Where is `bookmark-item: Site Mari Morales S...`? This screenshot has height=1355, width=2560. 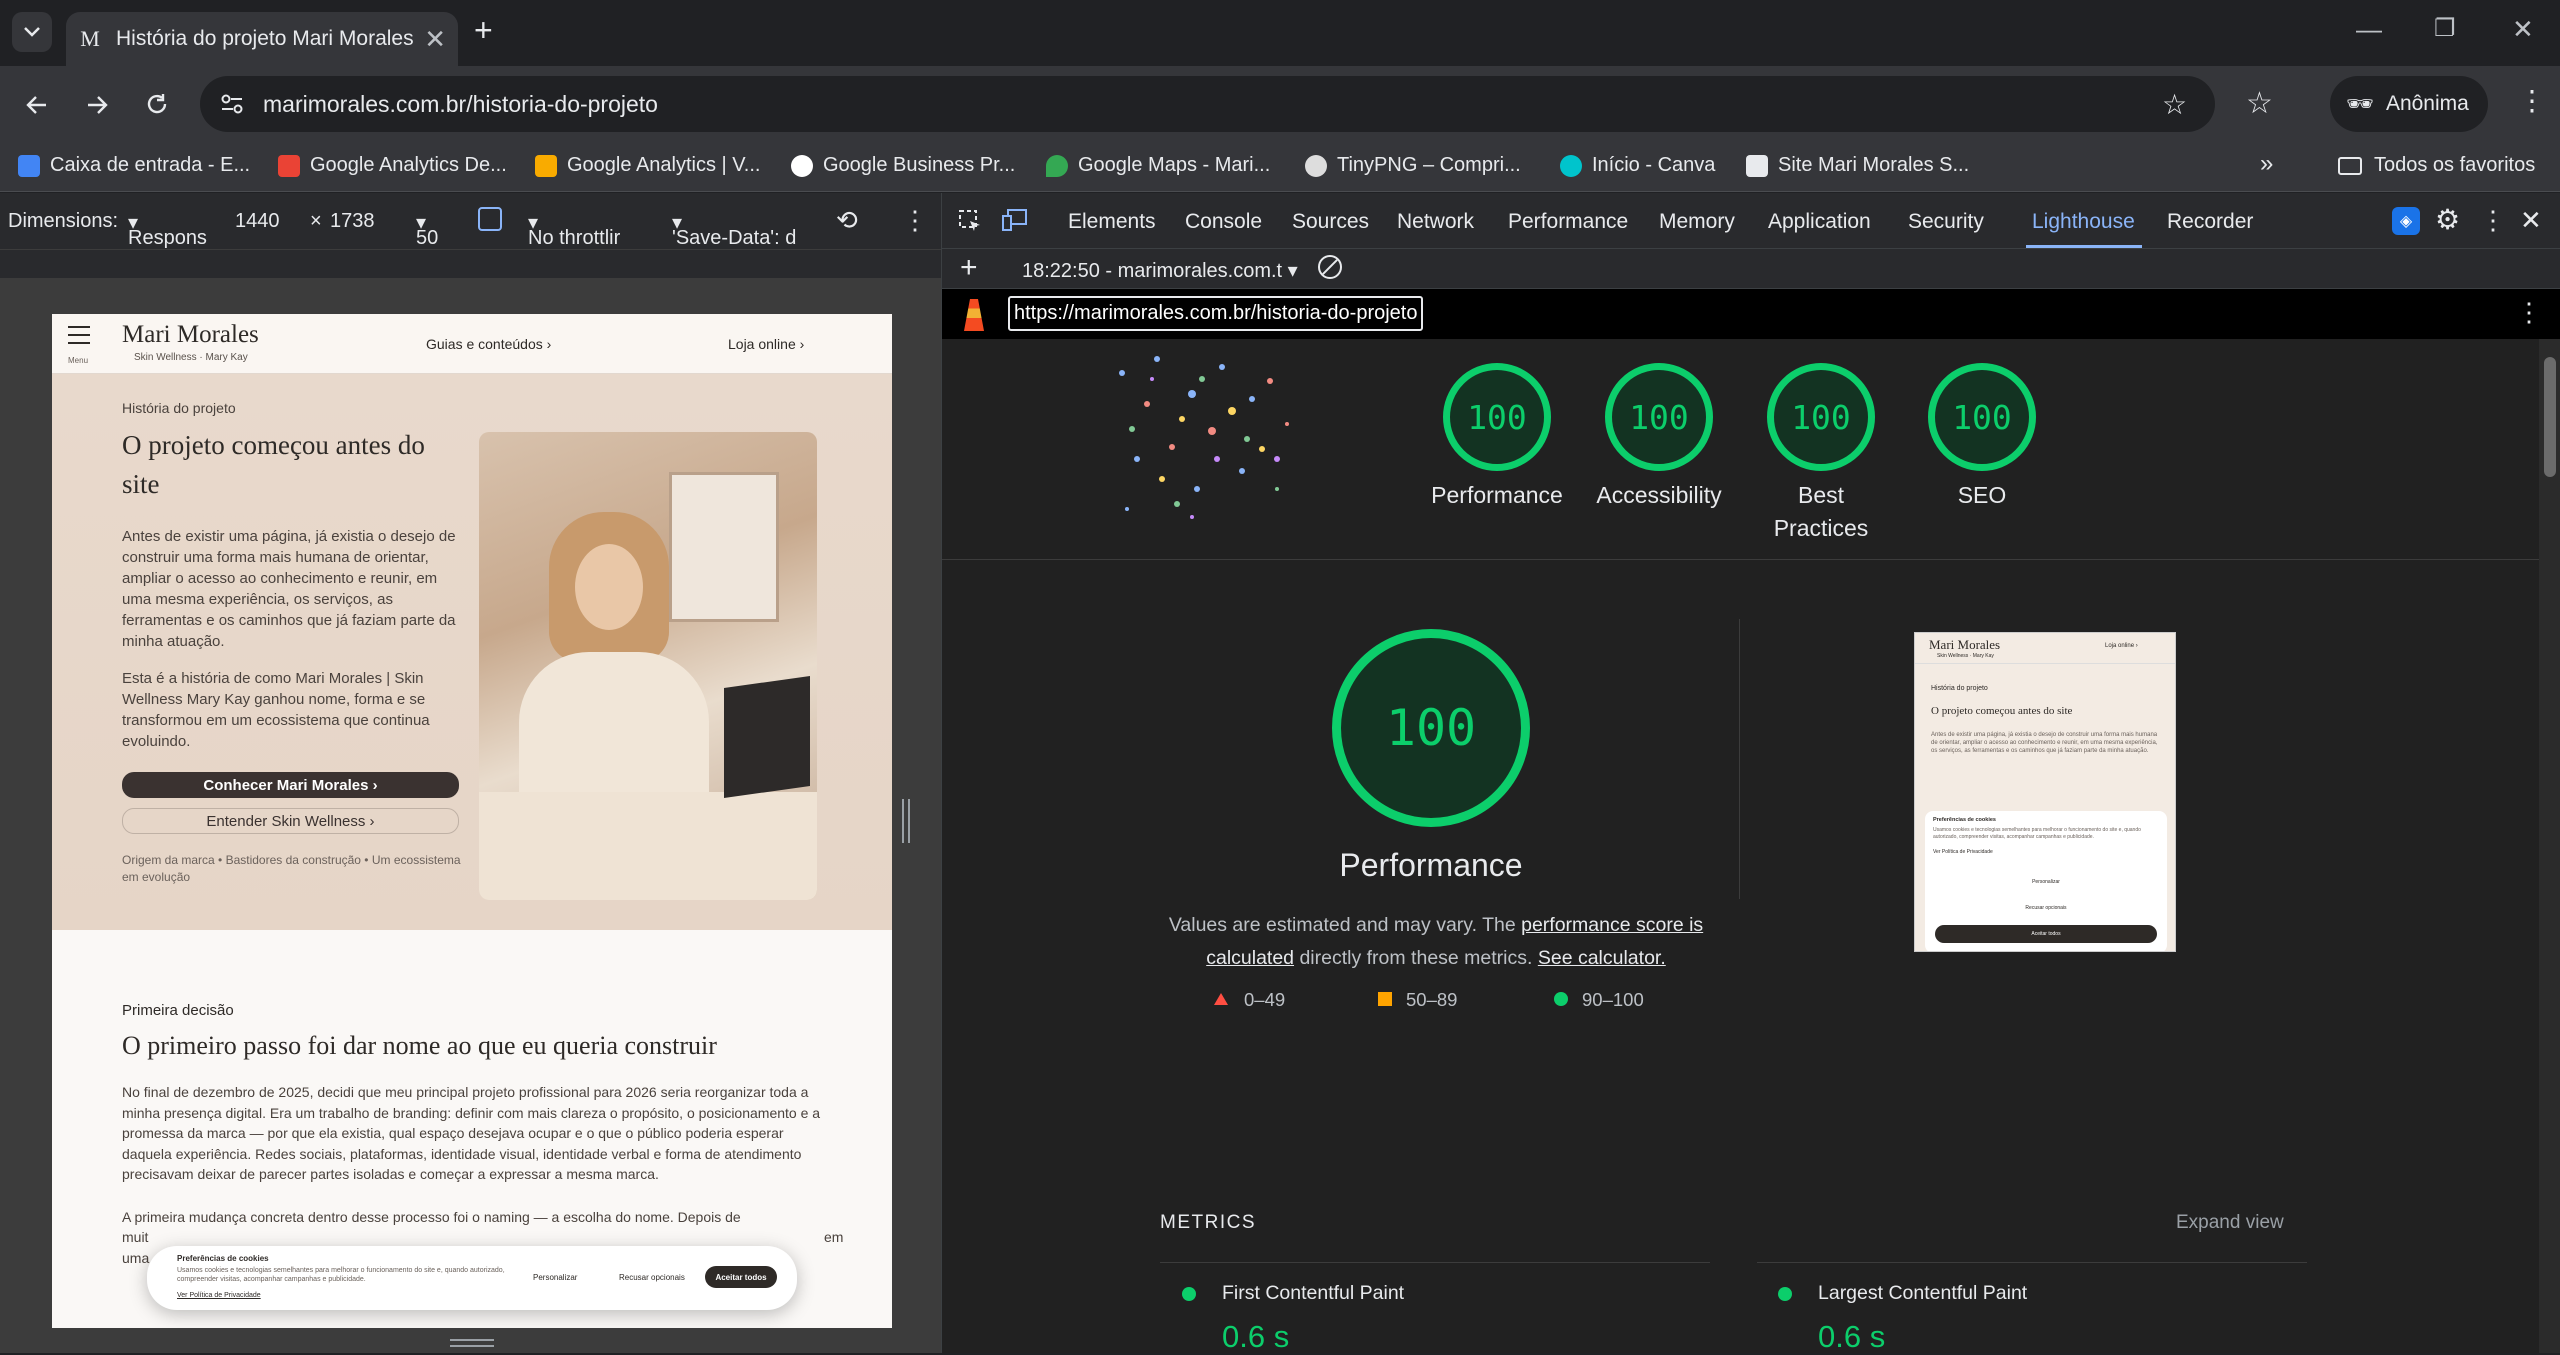 bookmark-item: Site Mari Morales S... is located at coordinates (1857, 165).